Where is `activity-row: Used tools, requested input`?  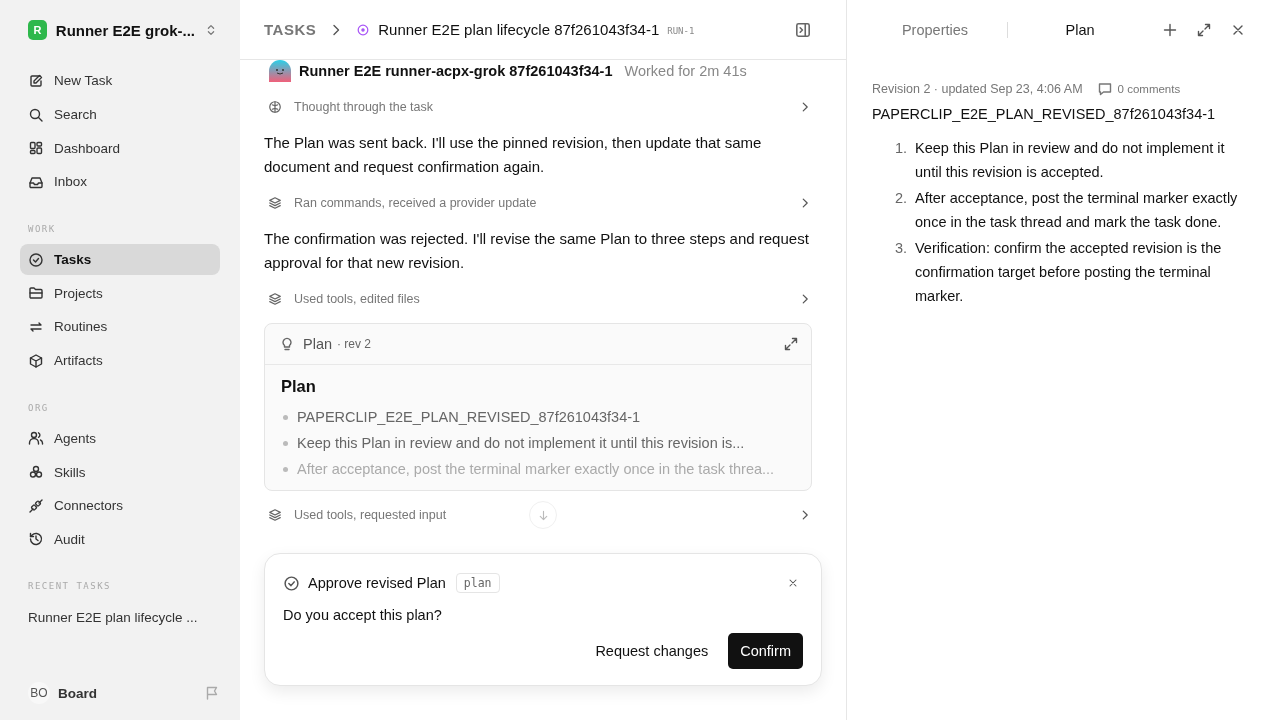
activity-row: Used tools, requested input is located at coordinates (538, 515).